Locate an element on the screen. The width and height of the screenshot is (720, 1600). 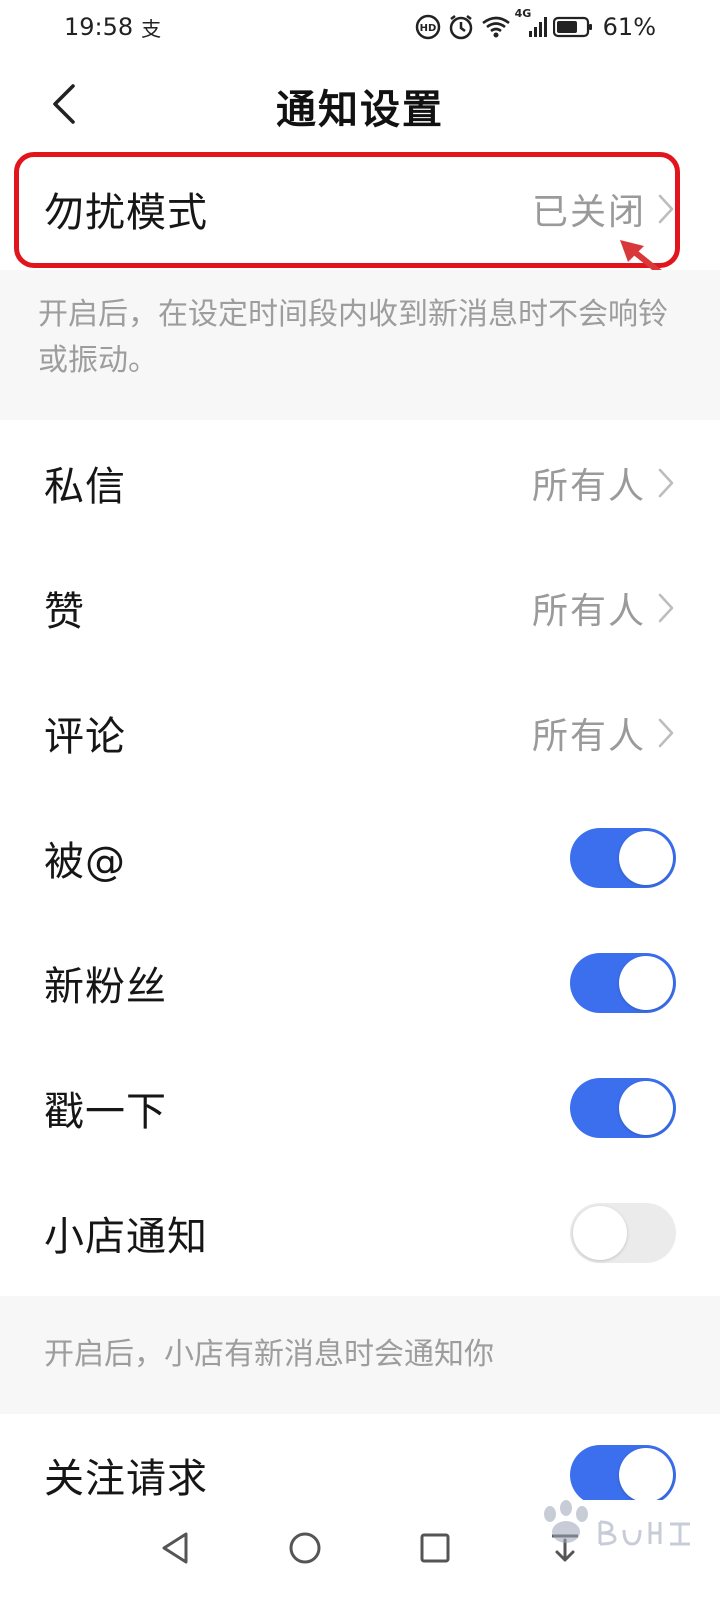
nav-home-button is located at coordinates (305, 1550).